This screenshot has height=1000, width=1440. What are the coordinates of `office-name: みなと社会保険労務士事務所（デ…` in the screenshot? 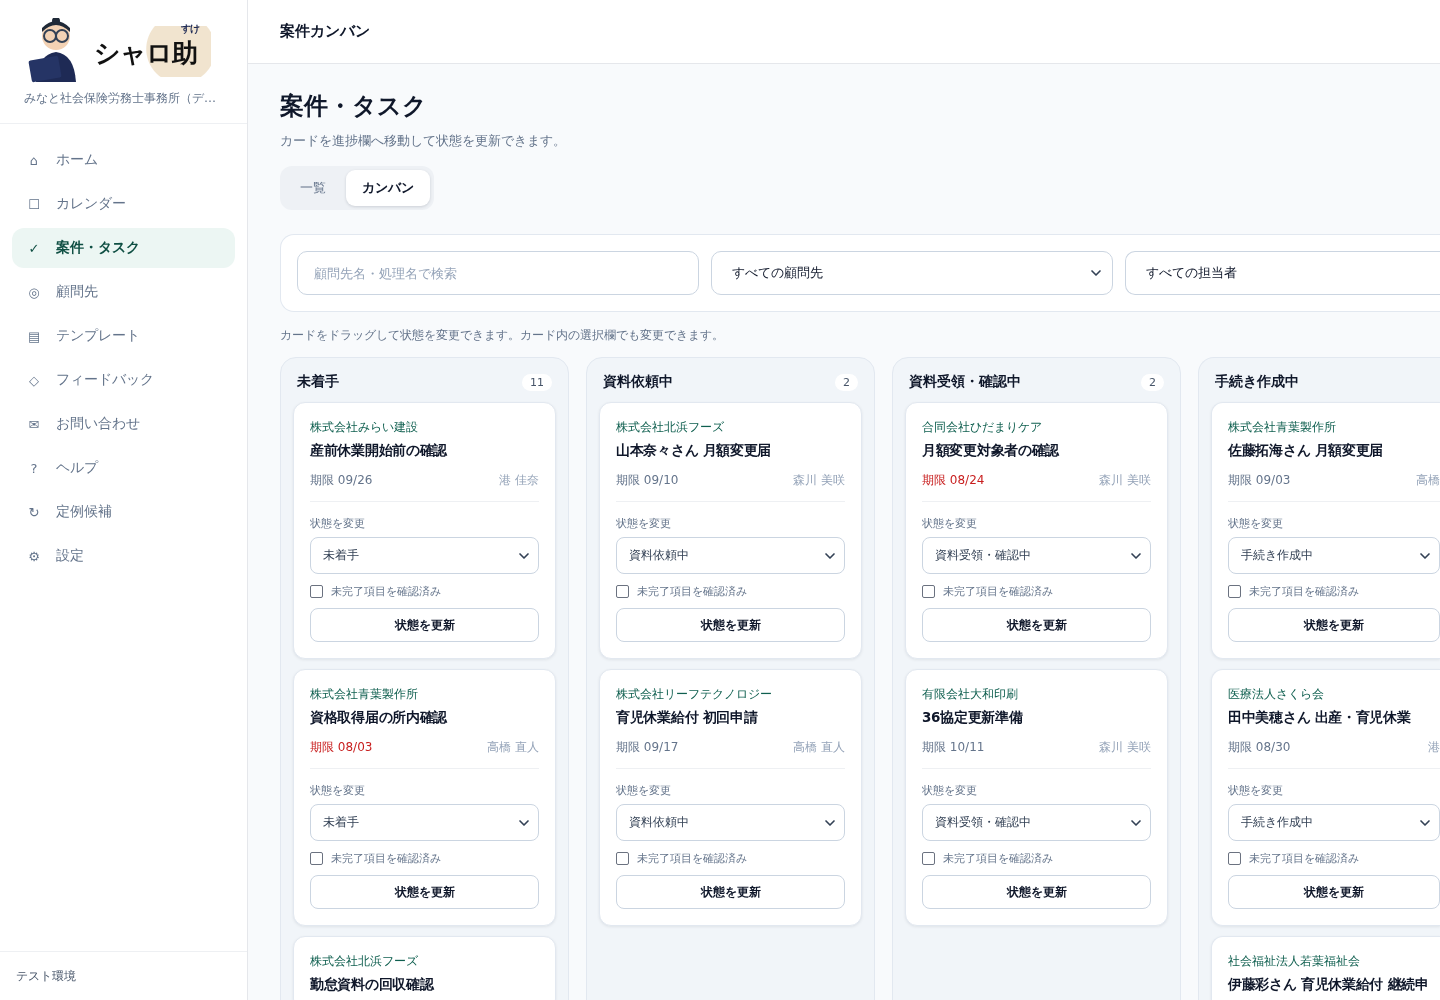 It's located at (120, 98).